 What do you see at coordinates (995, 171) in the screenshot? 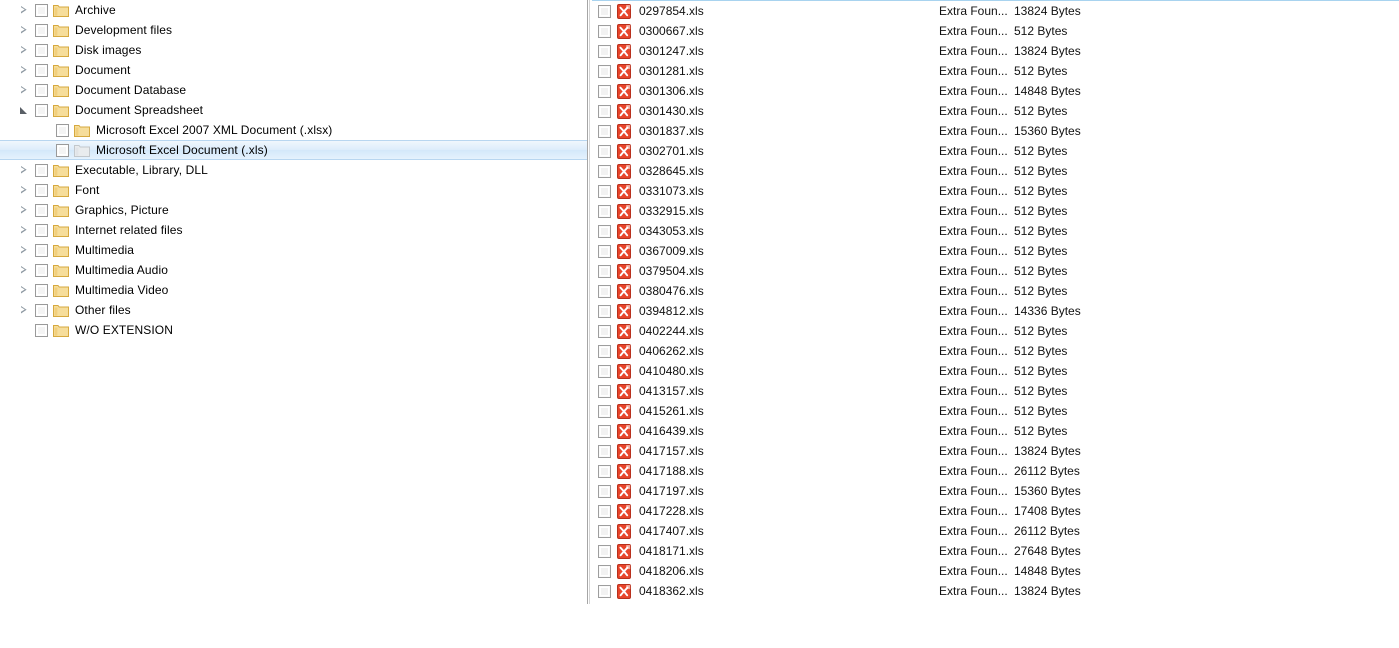
I see `file-list-row: 0328645.xls Extra Foun... 512 Bytes` at bounding box center [995, 171].